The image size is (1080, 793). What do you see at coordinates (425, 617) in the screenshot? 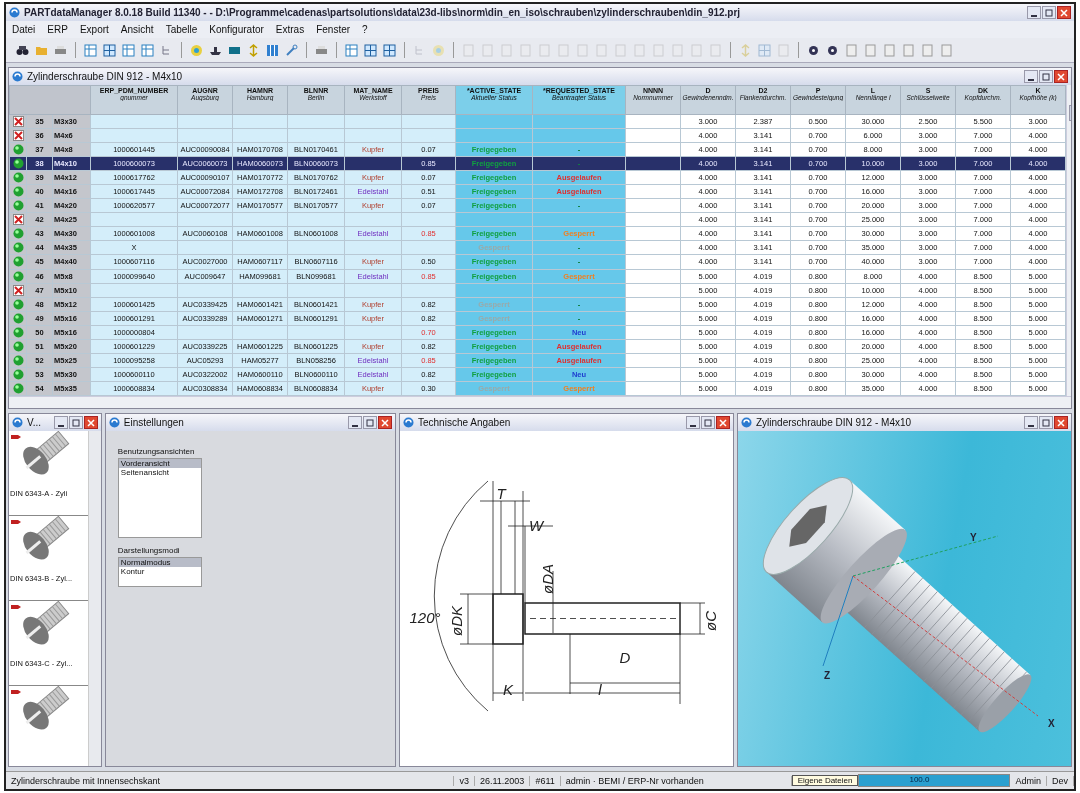
I see `dimension-label: 120°` at bounding box center [425, 617].